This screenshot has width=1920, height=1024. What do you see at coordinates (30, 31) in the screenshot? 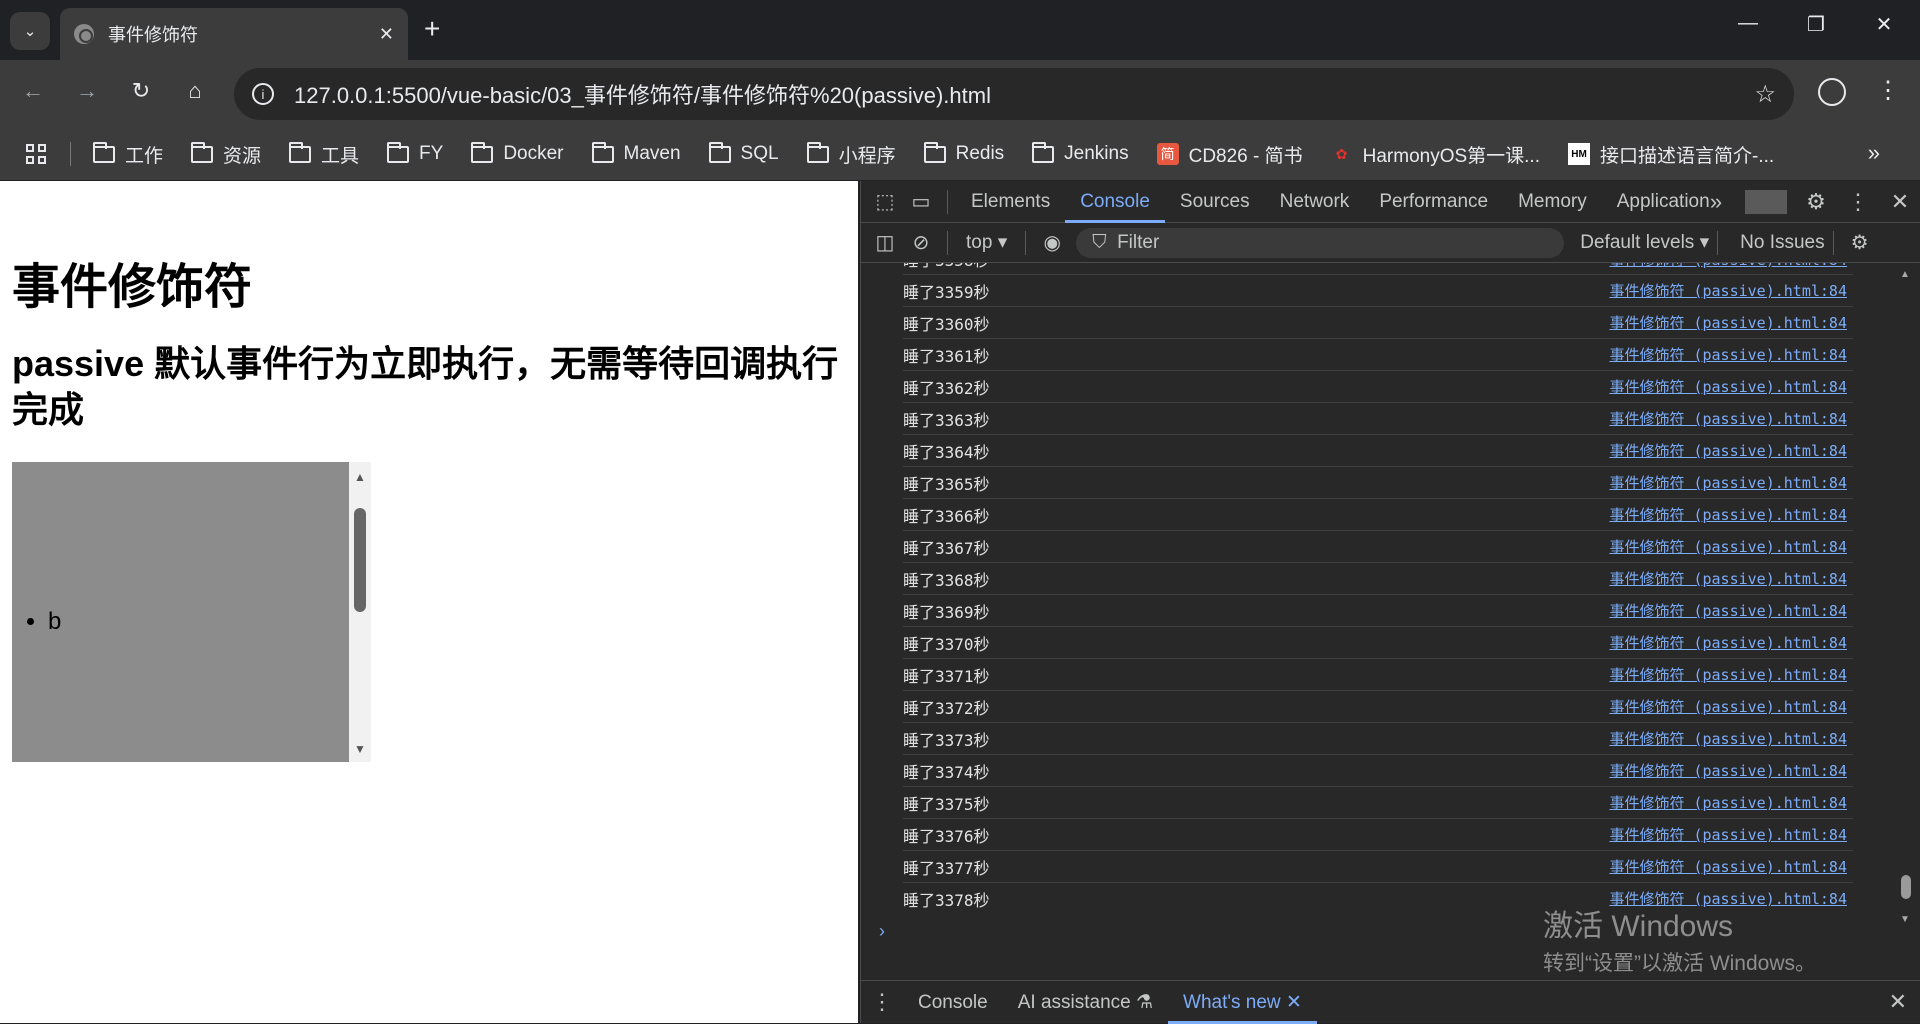
I see `tab-search-chevron-icon: ⌄` at bounding box center [30, 31].